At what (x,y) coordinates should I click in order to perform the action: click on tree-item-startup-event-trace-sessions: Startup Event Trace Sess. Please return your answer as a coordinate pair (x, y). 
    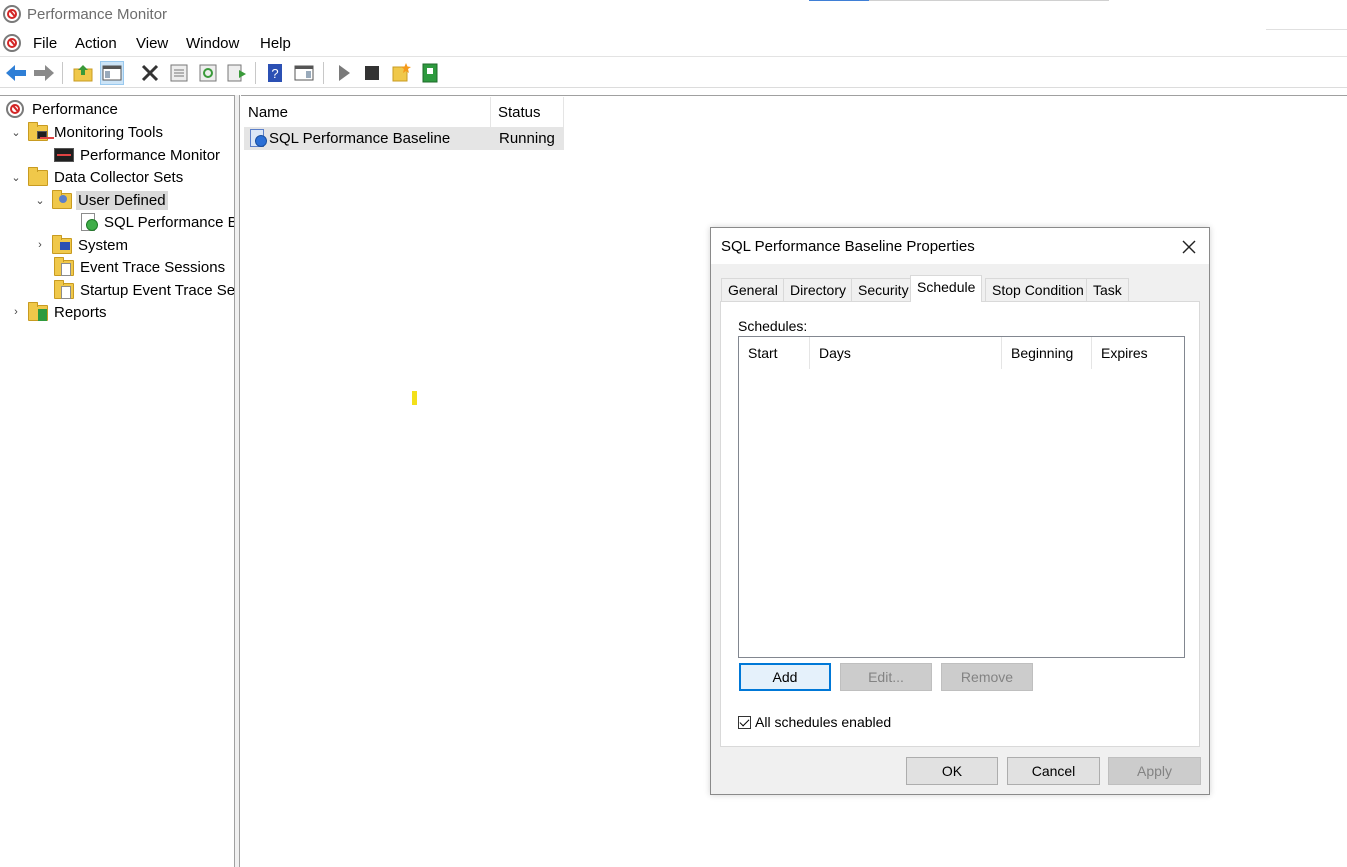
    Looking at the image, I should click on (144, 290).